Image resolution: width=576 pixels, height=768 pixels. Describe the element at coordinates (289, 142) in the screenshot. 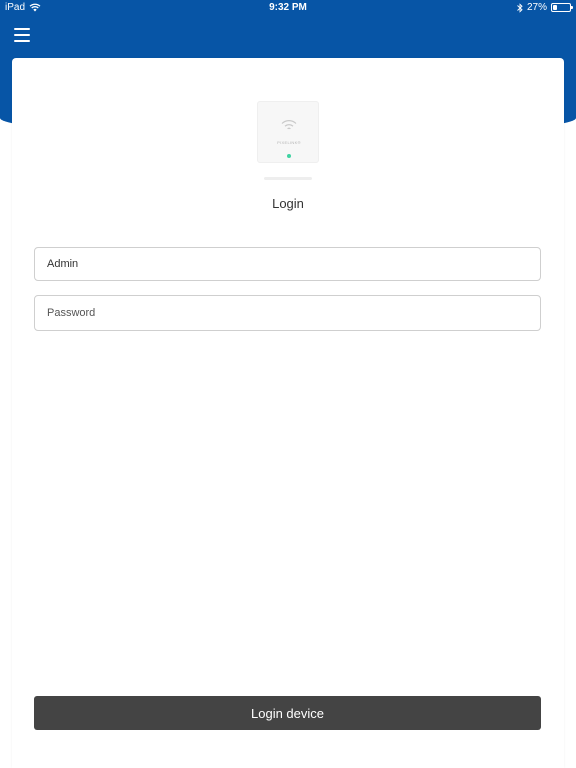

I see `device-brand-label: PIXELINK®` at that location.